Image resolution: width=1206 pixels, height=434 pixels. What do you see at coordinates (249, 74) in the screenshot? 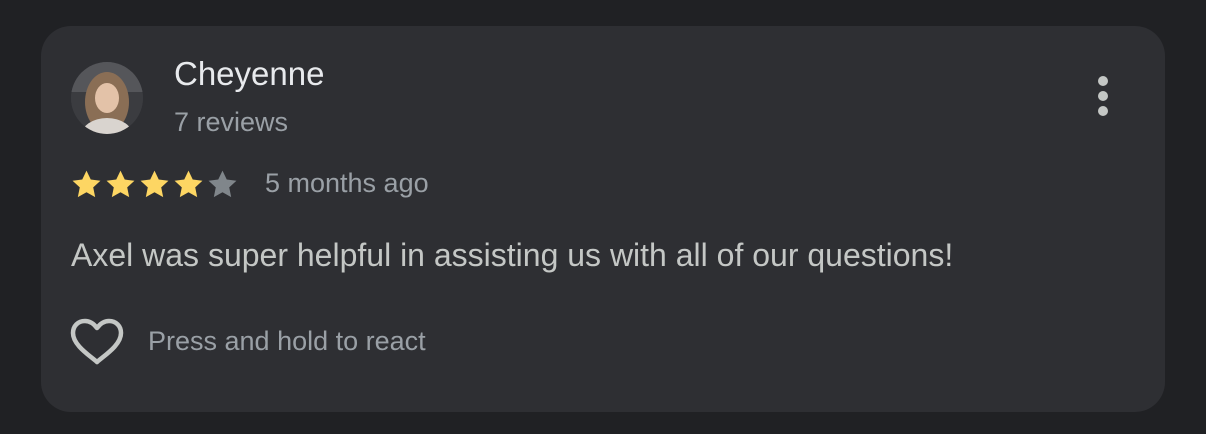
I see `author-name: Cheyenne` at bounding box center [249, 74].